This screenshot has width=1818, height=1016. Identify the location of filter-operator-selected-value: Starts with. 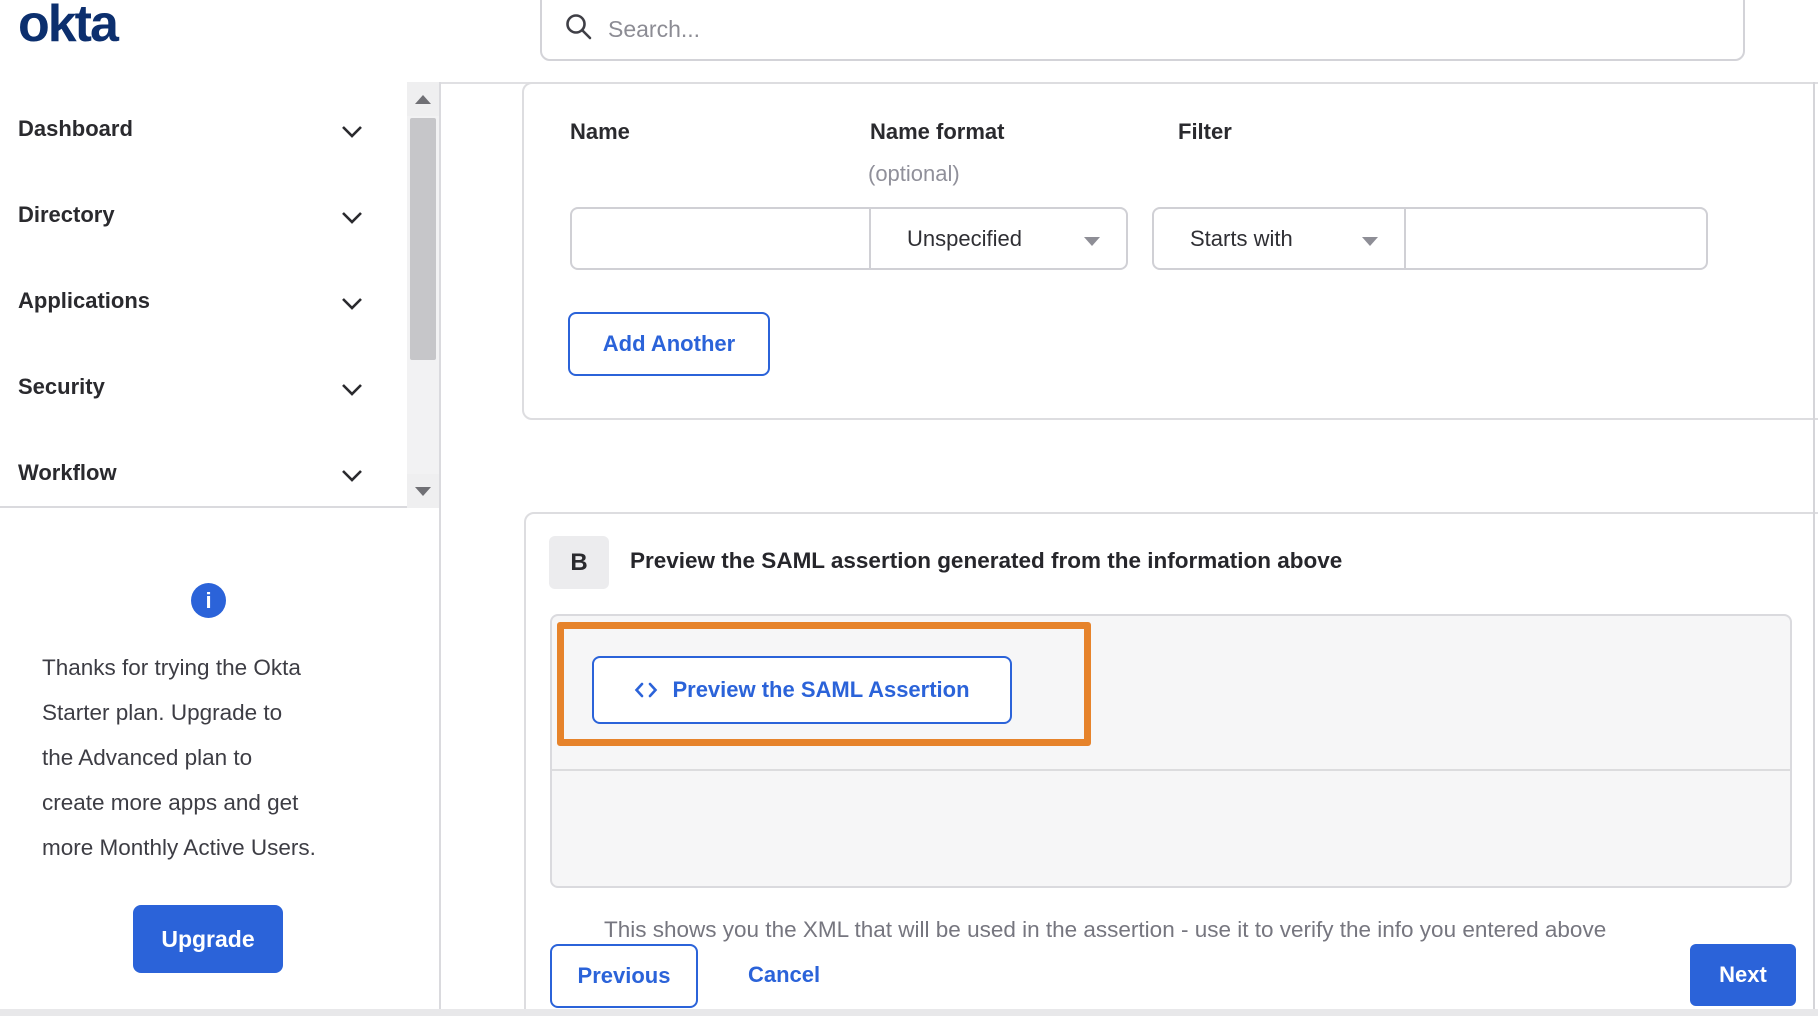
(1241, 238).